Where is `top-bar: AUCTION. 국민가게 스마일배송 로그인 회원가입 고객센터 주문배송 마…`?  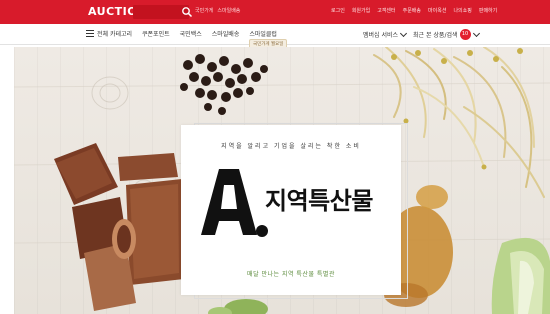 top-bar: AUCTION. 국민가게 스마일배송 로그인 회원가입 고객센터 주문배송 마… is located at coordinates (275, 12).